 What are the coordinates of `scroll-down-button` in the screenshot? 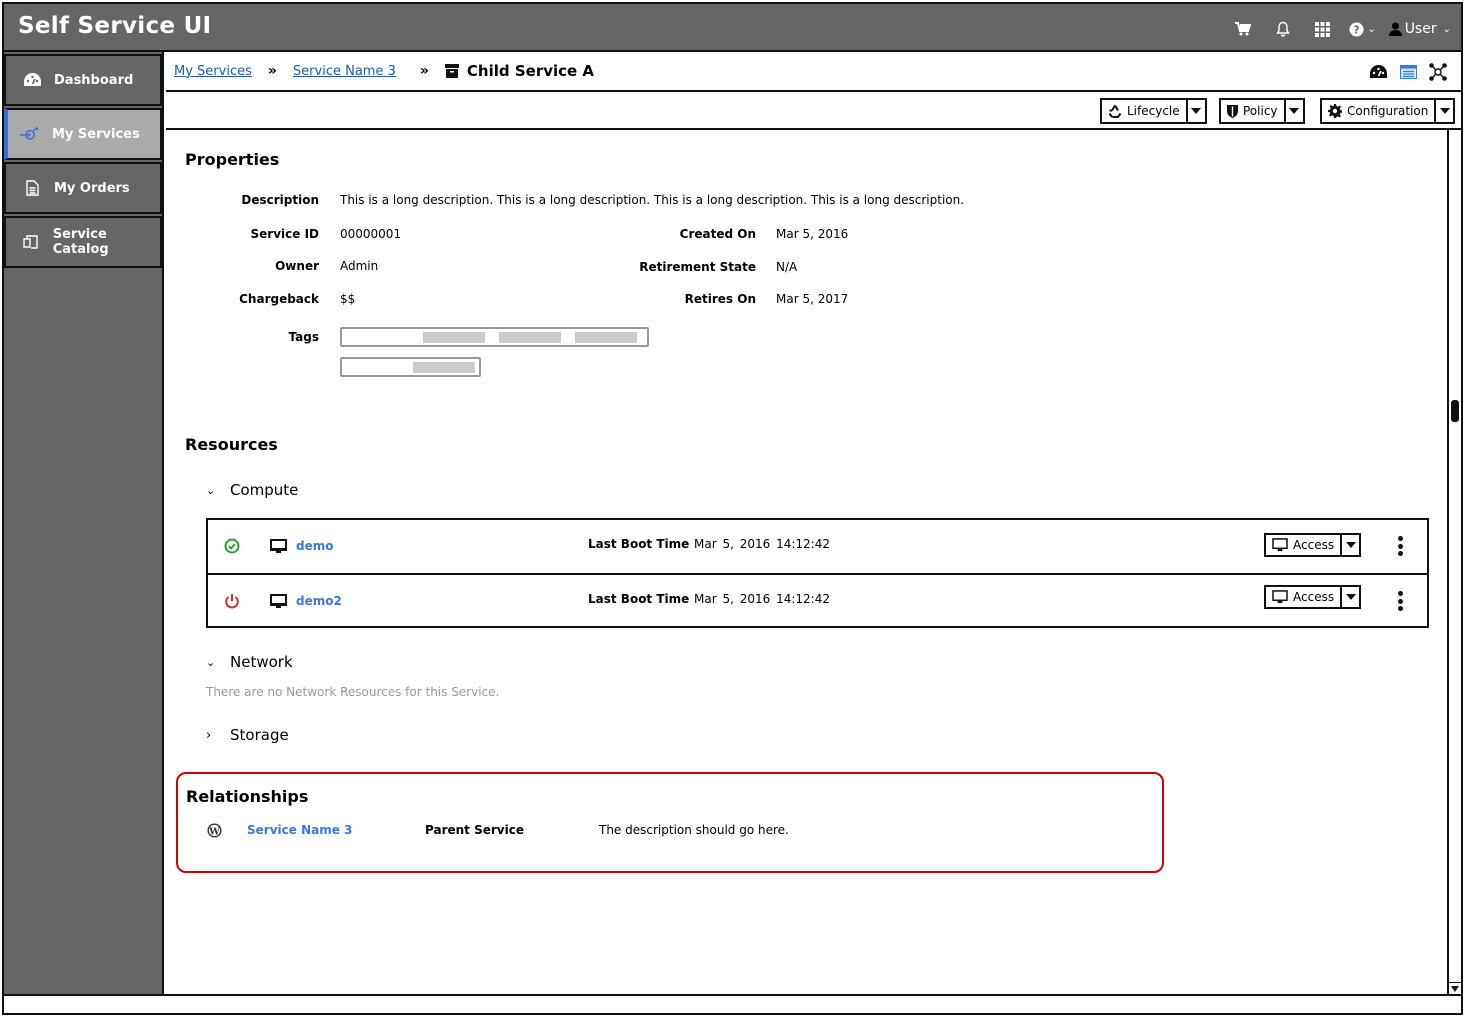 It's located at (1455, 988).